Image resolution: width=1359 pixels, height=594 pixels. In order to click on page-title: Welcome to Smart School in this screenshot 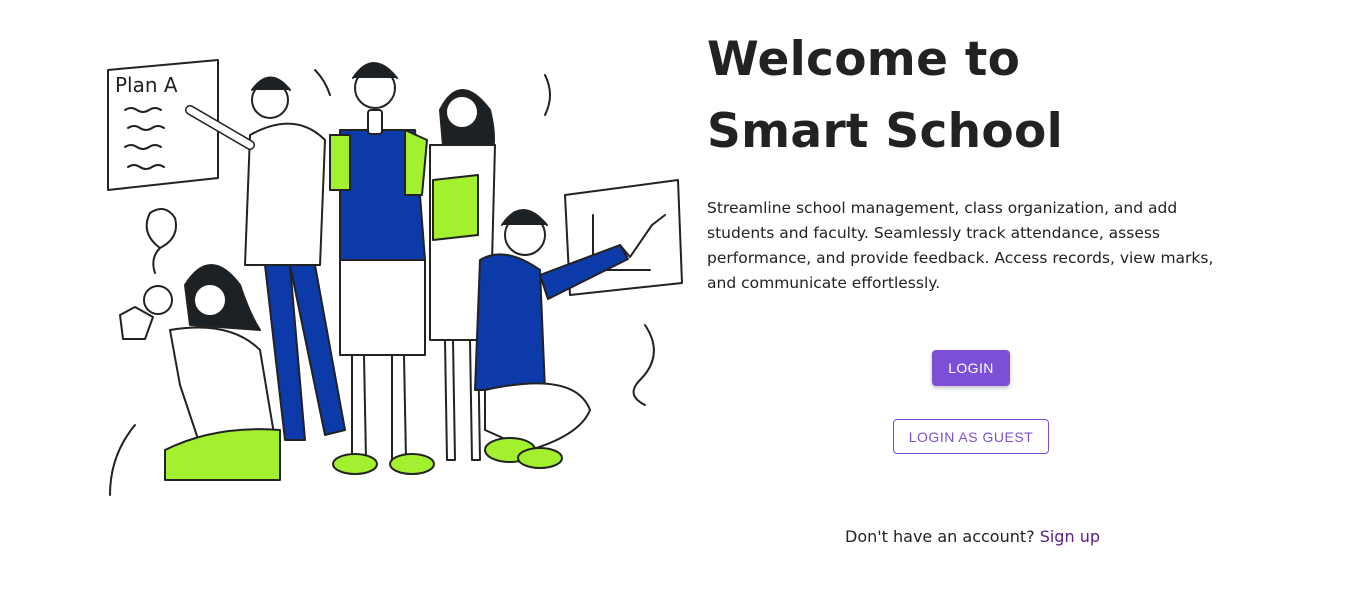, I will do `click(885, 96)`.